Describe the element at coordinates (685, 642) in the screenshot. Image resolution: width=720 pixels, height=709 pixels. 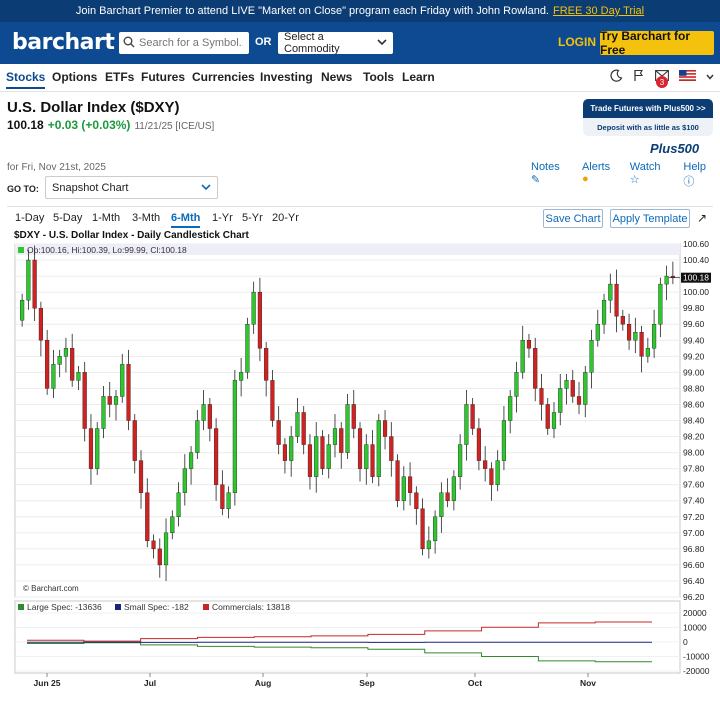
I see `cot-y-tick-label: 0` at that location.